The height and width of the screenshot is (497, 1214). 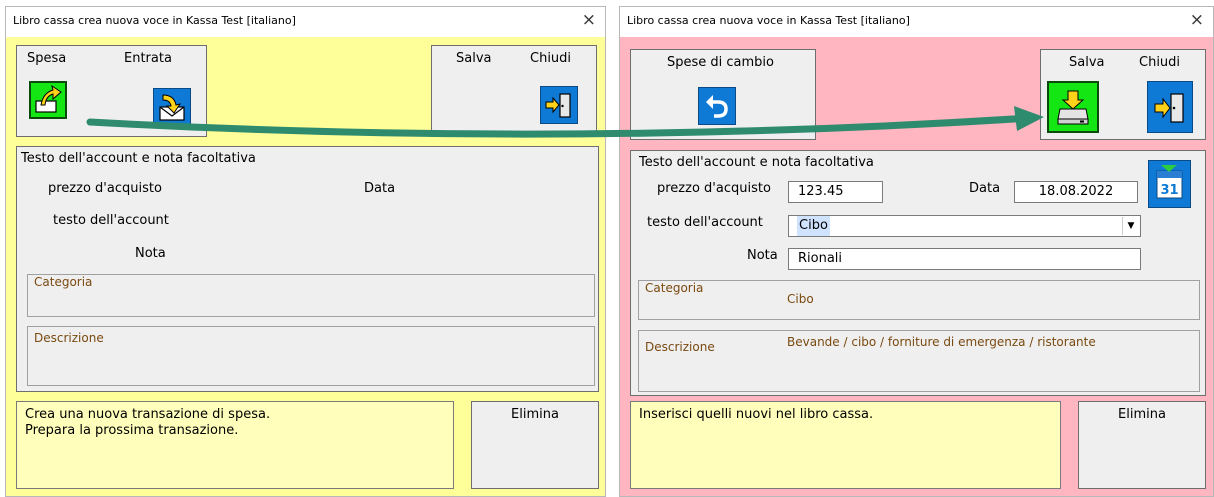 What do you see at coordinates (48, 100) in the screenshot?
I see `expense-icon` at bounding box center [48, 100].